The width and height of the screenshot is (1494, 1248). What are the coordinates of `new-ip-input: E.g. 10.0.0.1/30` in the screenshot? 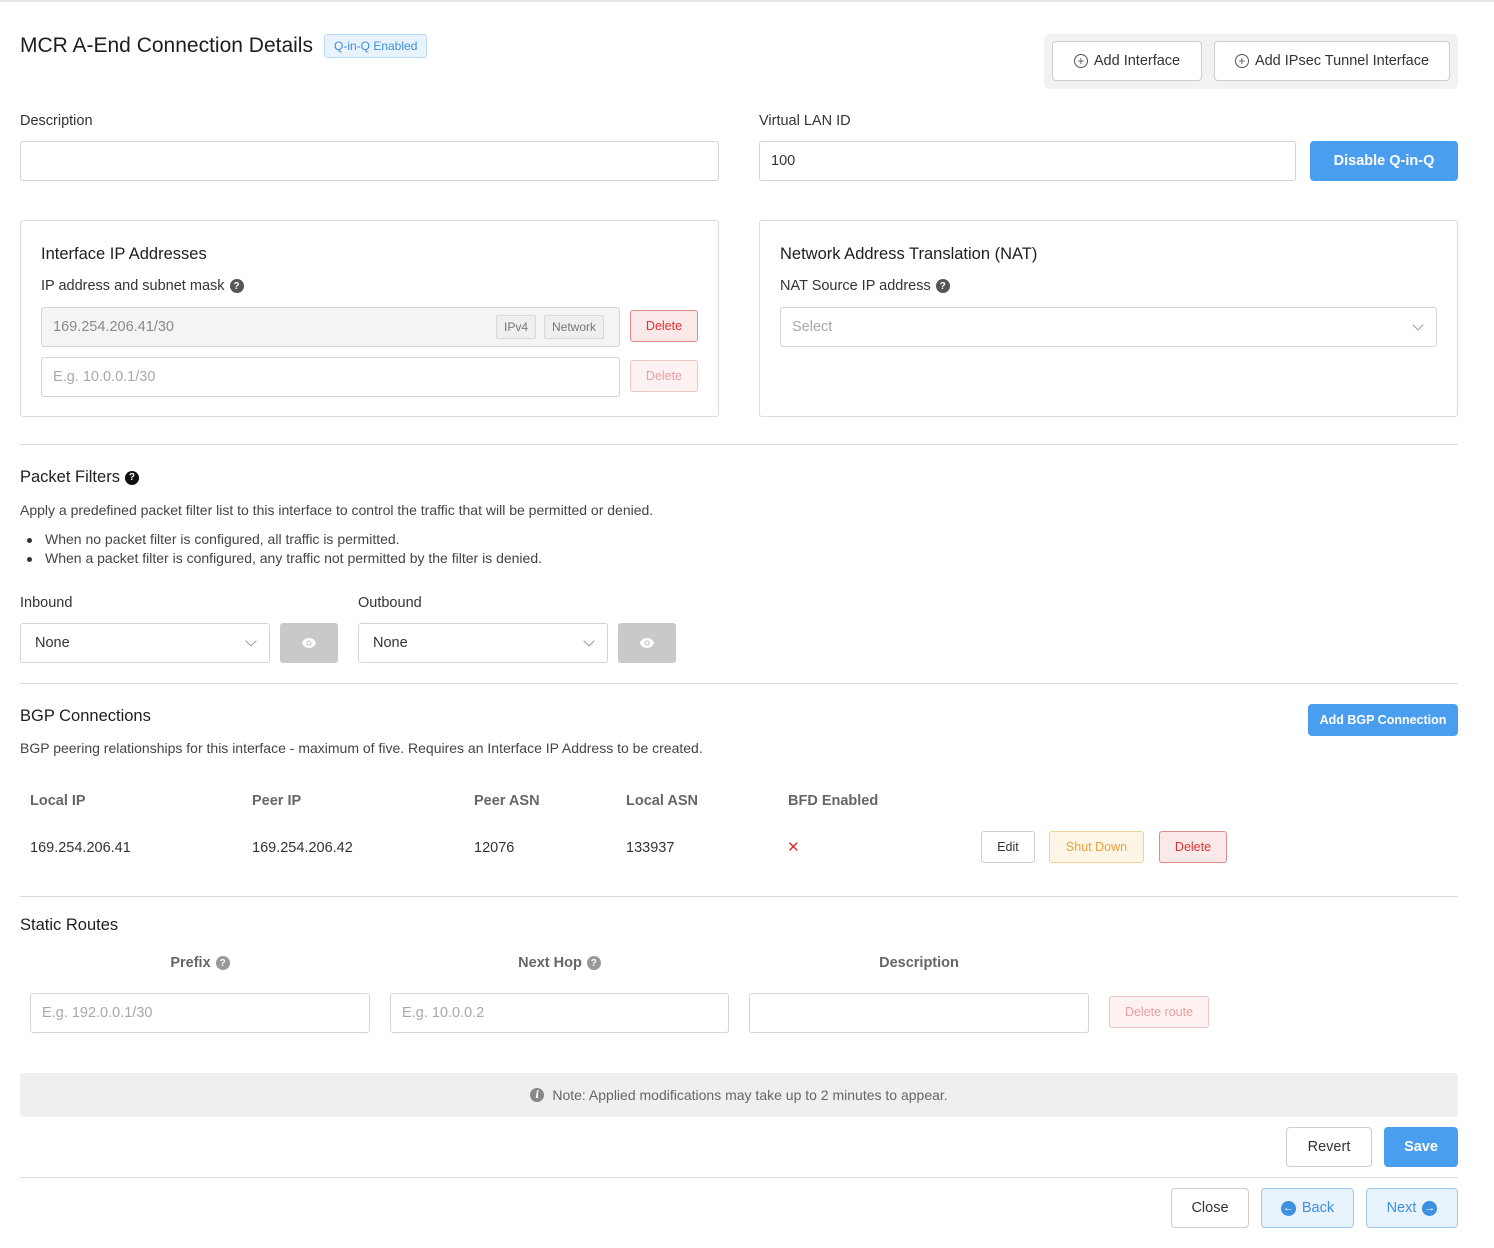 It's located at (330, 377).